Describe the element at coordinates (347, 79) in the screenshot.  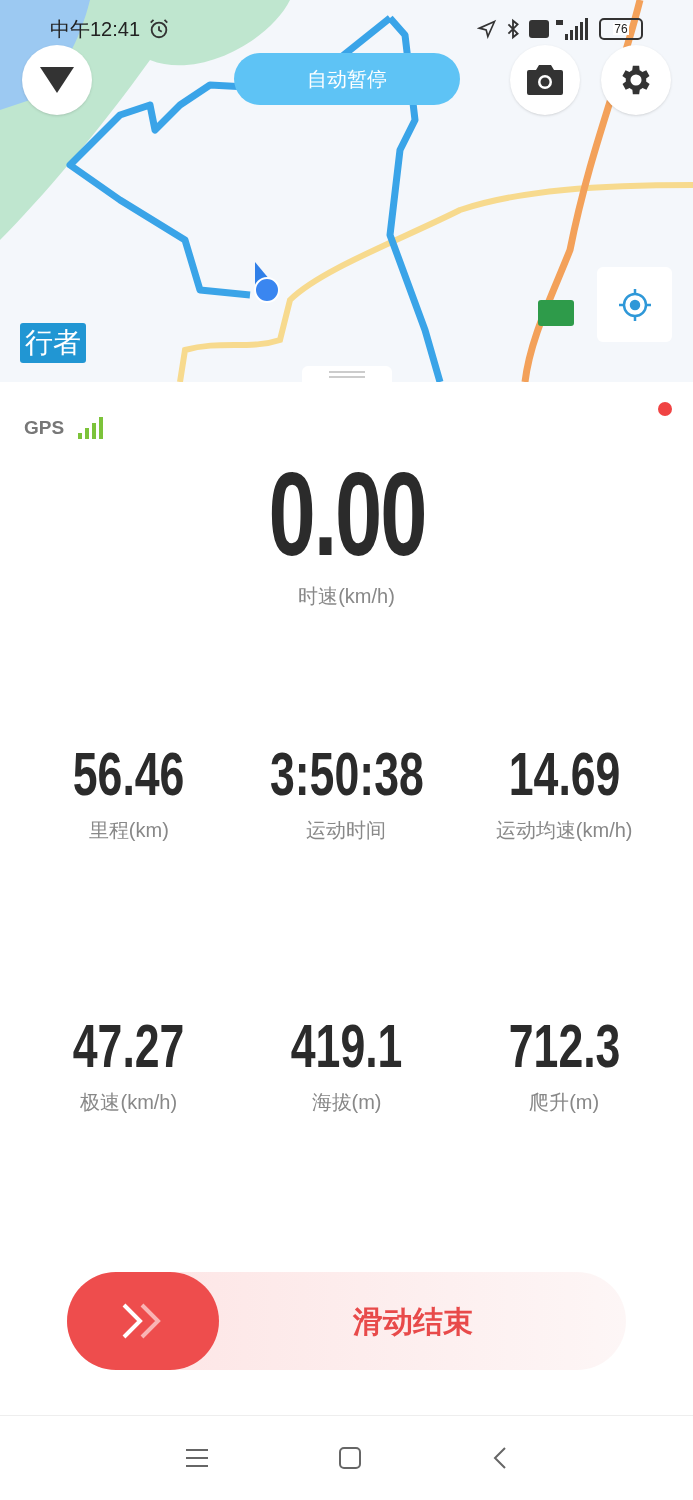
I see `auto-pause-button: 自动暂停` at that location.